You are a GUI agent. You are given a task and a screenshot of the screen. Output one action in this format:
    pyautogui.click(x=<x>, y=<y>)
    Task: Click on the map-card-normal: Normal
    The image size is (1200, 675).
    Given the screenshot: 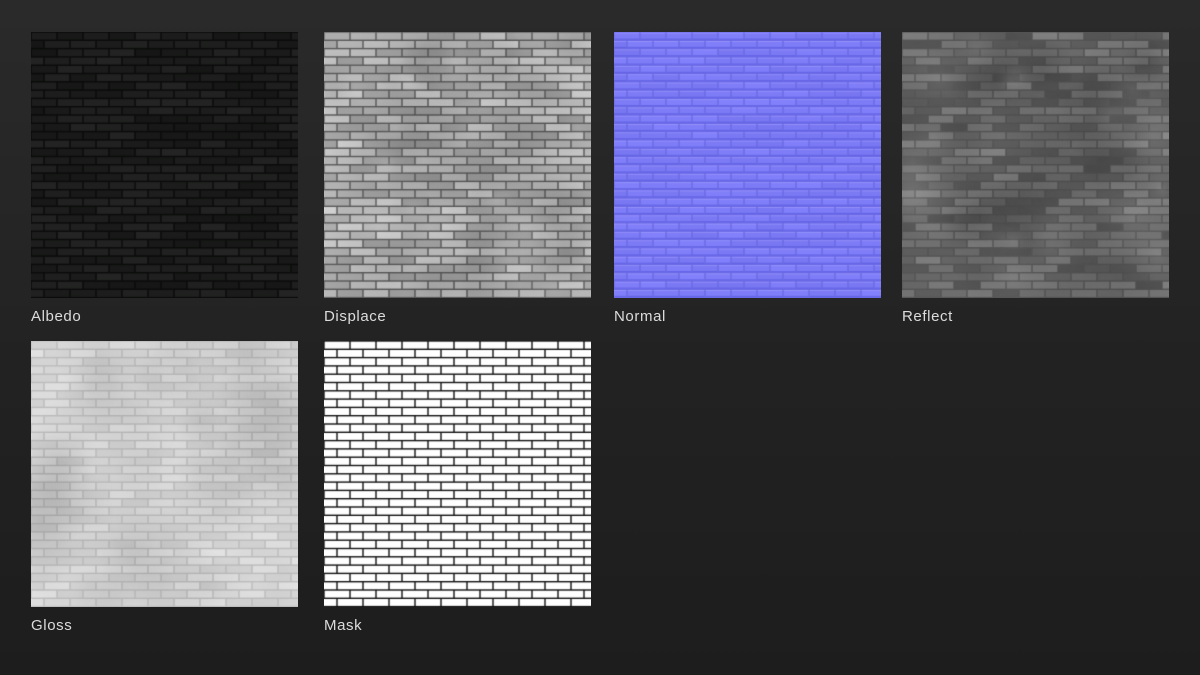 What is the action you would take?
    pyautogui.click(x=747, y=179)
    